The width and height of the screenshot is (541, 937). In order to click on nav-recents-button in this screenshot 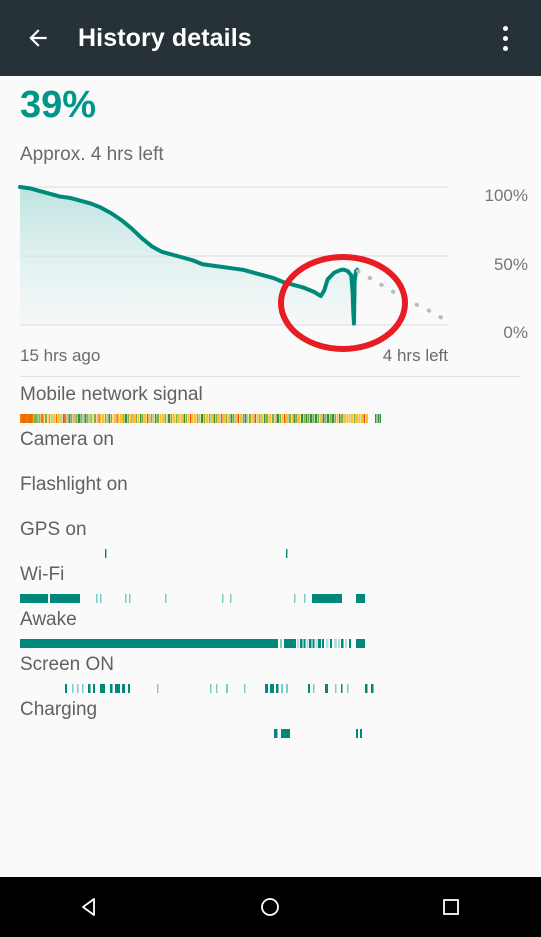, I will do `click(451, 907)`.